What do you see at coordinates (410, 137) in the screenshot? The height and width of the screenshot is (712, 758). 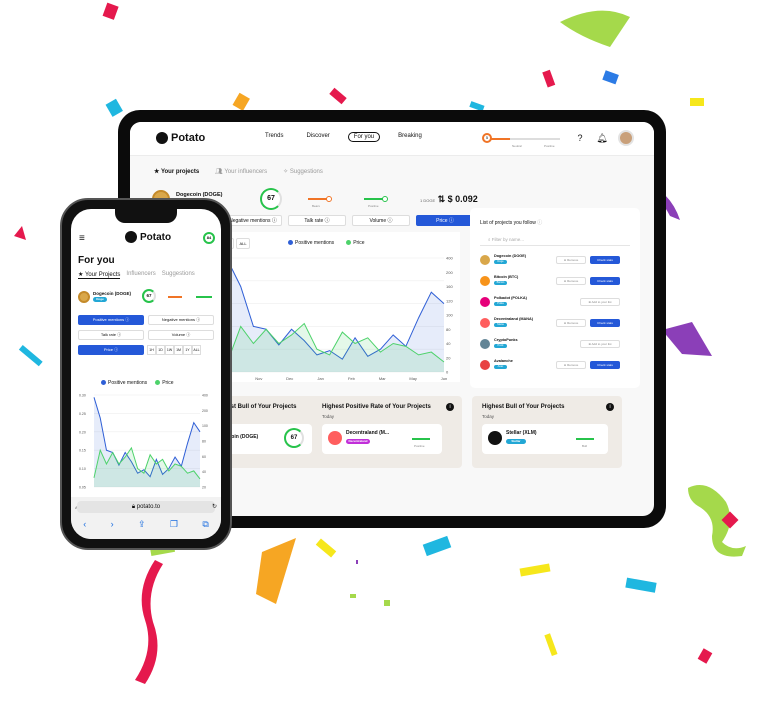 I see `nav-breaking: Breaking` at bounding box center [410, 137].